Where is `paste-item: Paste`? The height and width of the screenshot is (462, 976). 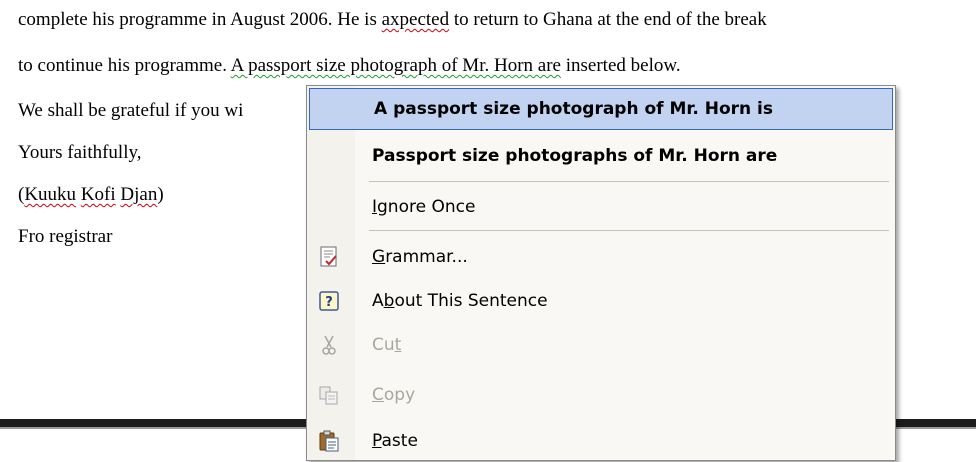 paste-item: Paste is located at coordinates (601, 441).